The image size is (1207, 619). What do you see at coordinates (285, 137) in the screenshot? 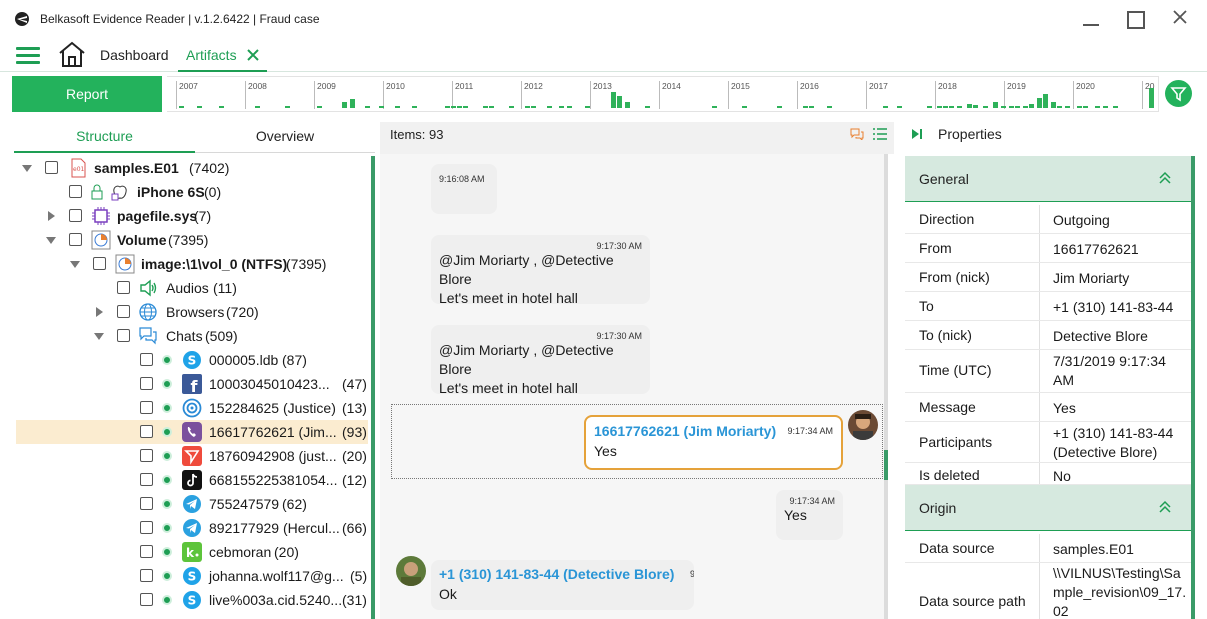
I see `tab-overview: Overview` at bounding box center [285, 137].